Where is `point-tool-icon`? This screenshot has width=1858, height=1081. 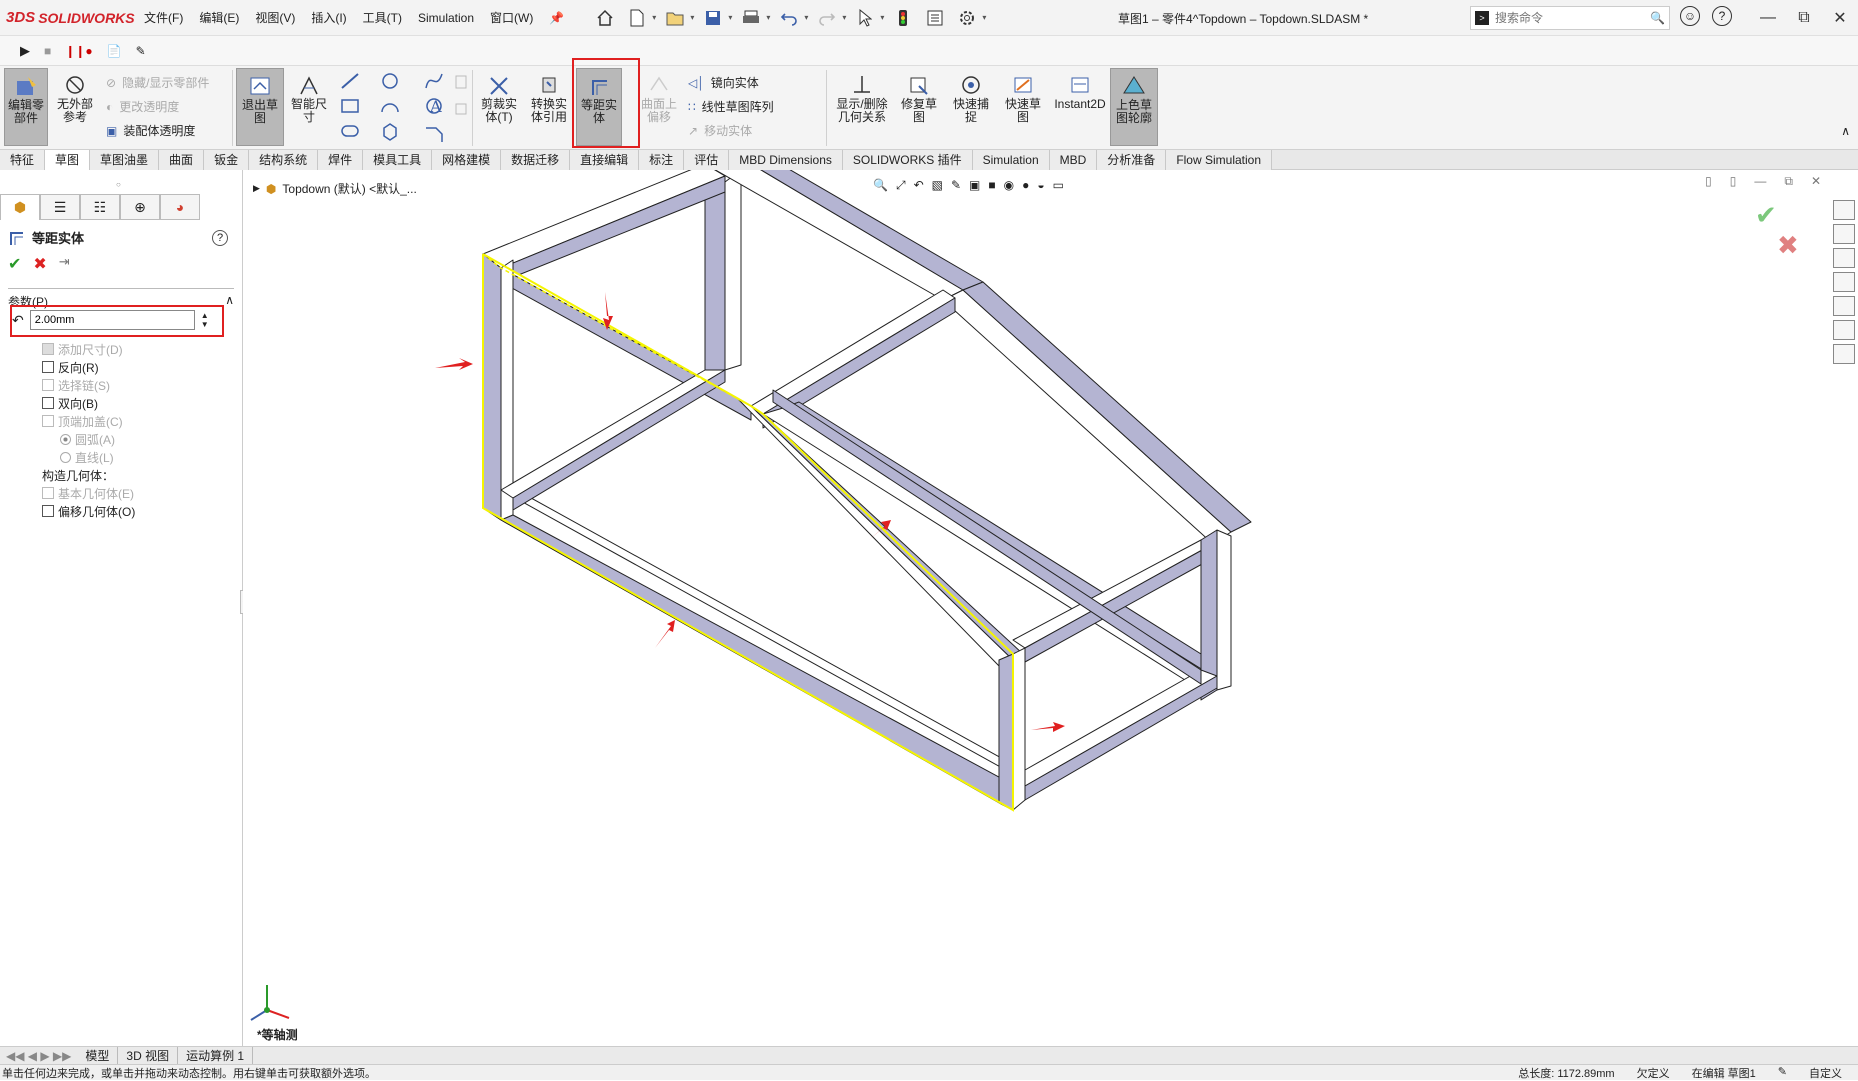
point-tool-icon is located at coordinates (461, 109).